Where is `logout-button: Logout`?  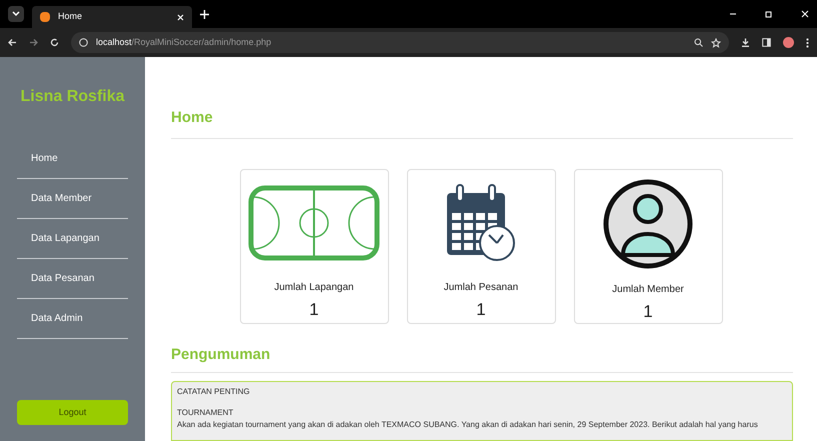
logout-button: Logout is located at coordinates (72, 412).